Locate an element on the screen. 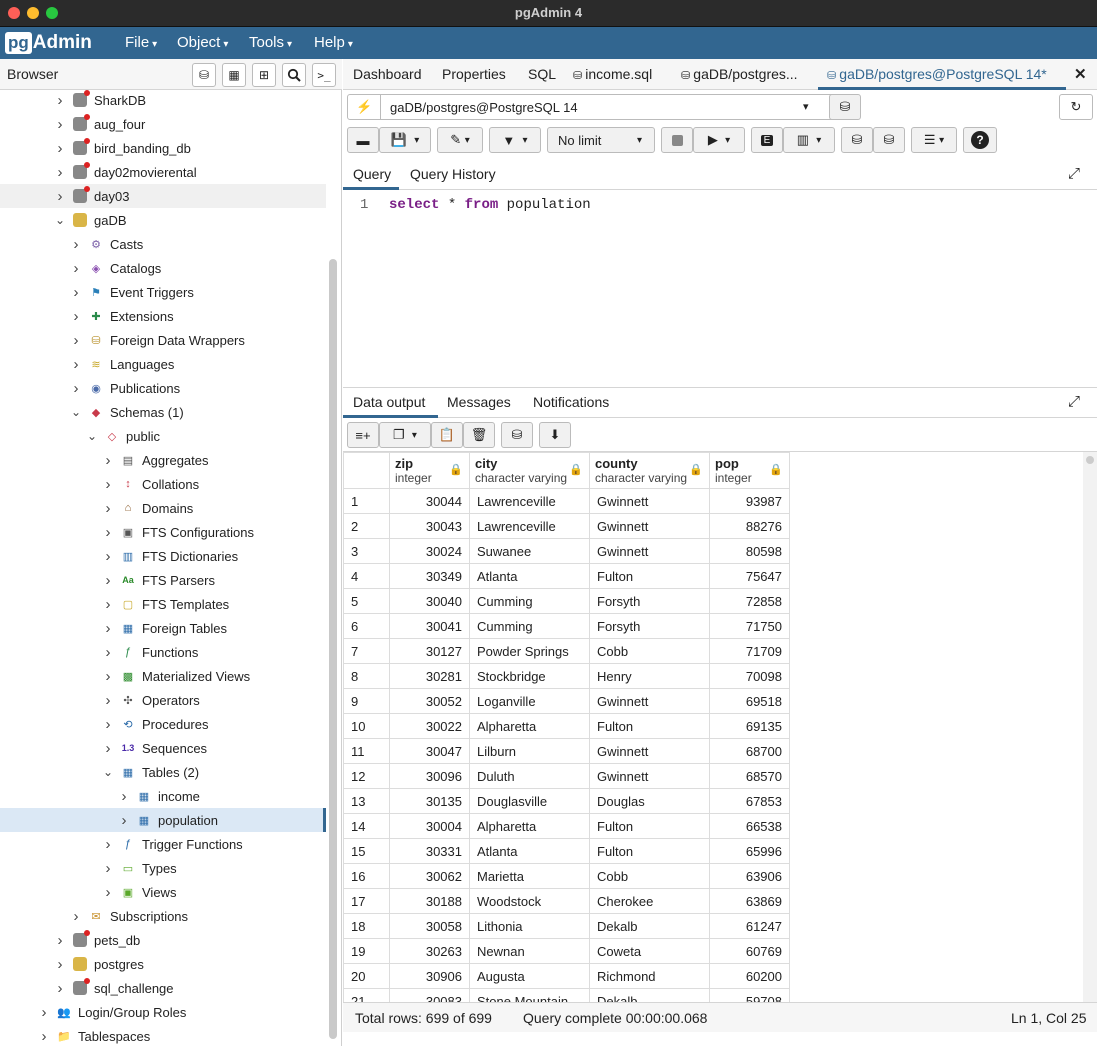  table-row: 3 30024 Suwanee Gwinnett 80598 is located at coordinates (566, 551).